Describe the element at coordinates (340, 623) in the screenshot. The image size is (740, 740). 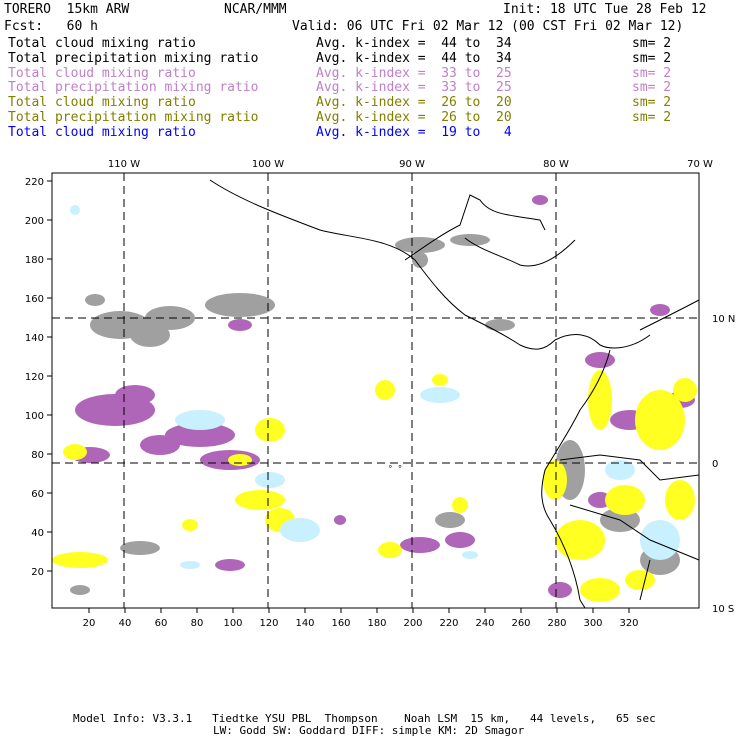
I see `x-tick-label: 160` at that location.